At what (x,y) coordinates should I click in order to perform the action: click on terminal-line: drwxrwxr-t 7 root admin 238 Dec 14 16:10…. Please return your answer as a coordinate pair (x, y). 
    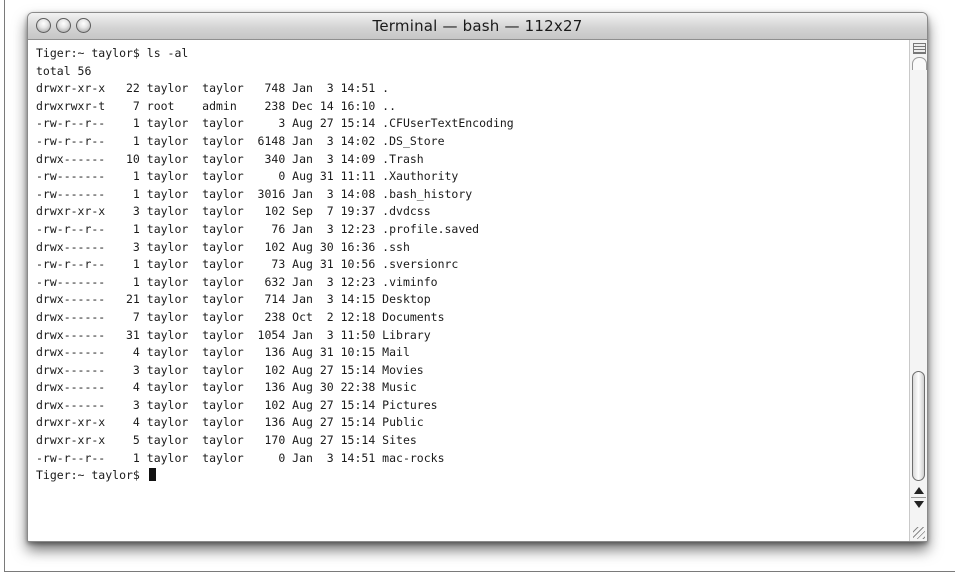
    Looking at the image, I should click on (216, 105).